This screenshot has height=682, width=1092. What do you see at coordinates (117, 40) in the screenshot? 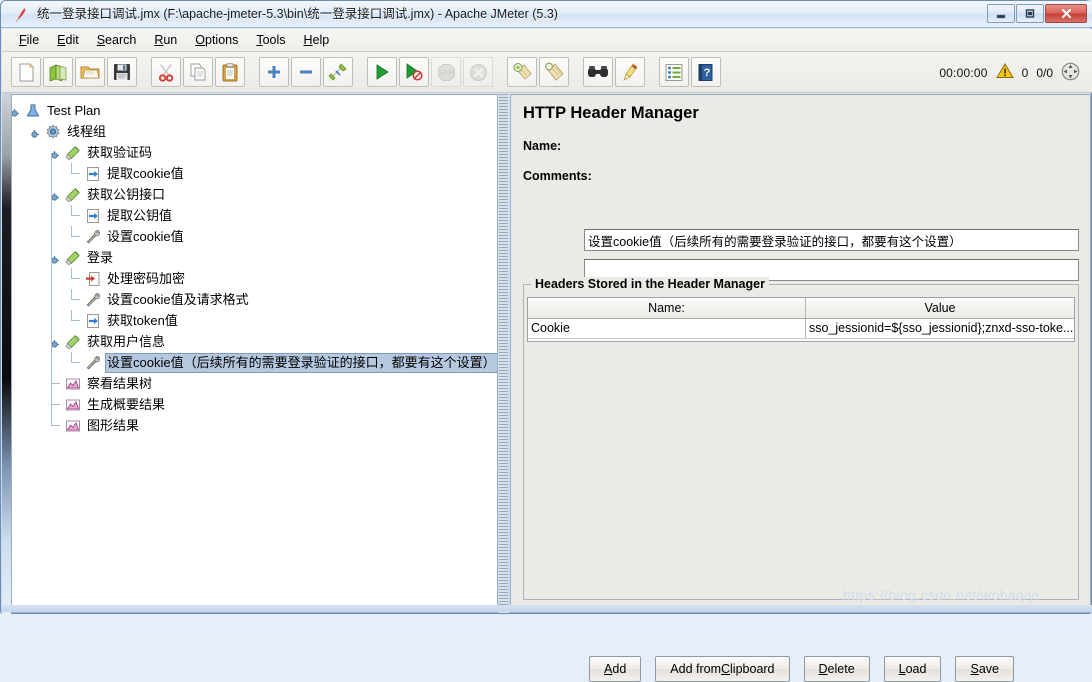
I see `menu-search: Search` at bounding box center [117, 40].